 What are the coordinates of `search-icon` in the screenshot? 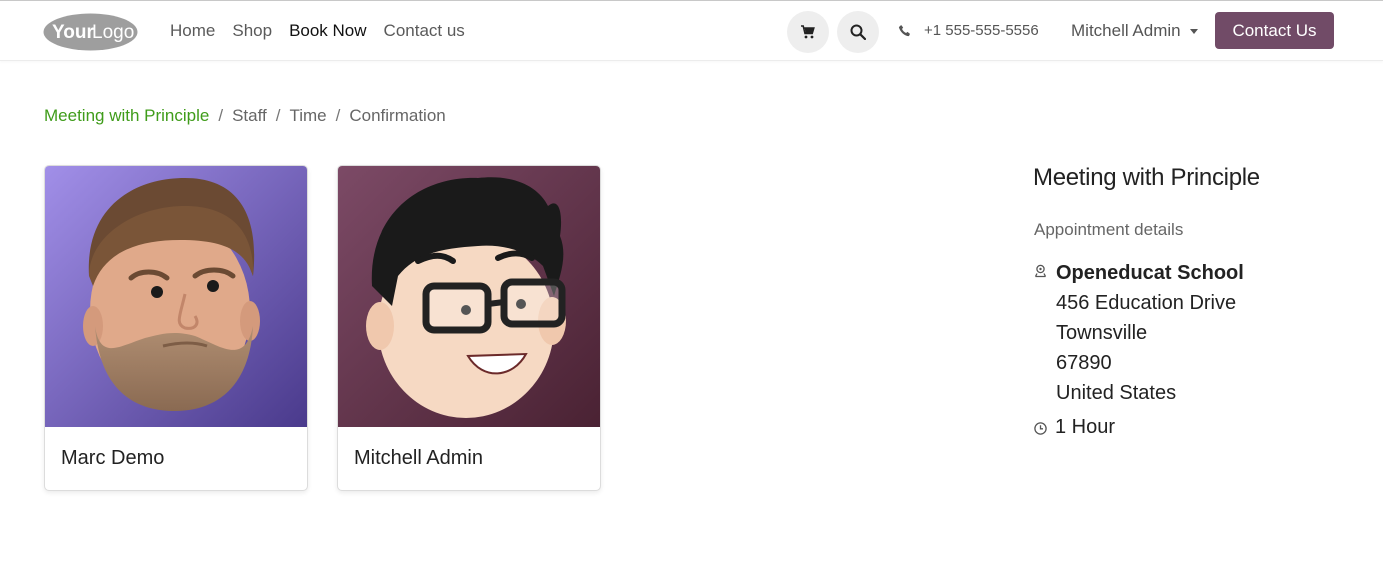 It's located at (858, 32).